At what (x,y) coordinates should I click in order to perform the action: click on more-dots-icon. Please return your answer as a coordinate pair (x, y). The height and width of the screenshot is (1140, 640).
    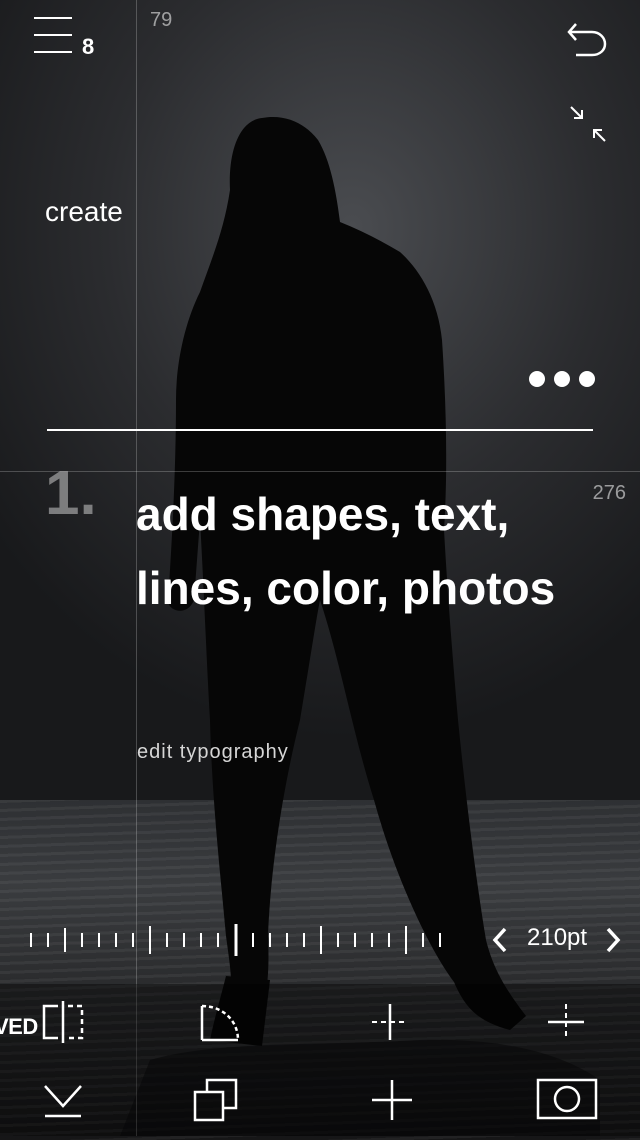
    Looking at the image, I should click on (562, 379).